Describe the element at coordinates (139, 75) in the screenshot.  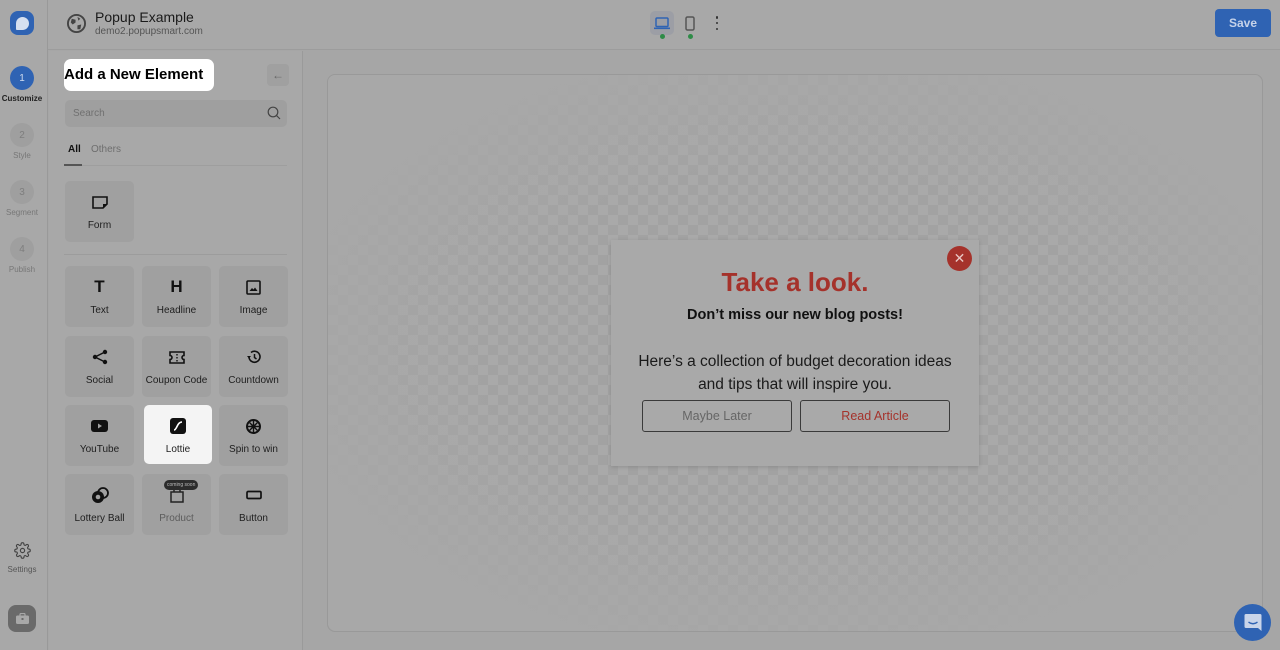
I see `panel-title: Add a New Element` at that location.